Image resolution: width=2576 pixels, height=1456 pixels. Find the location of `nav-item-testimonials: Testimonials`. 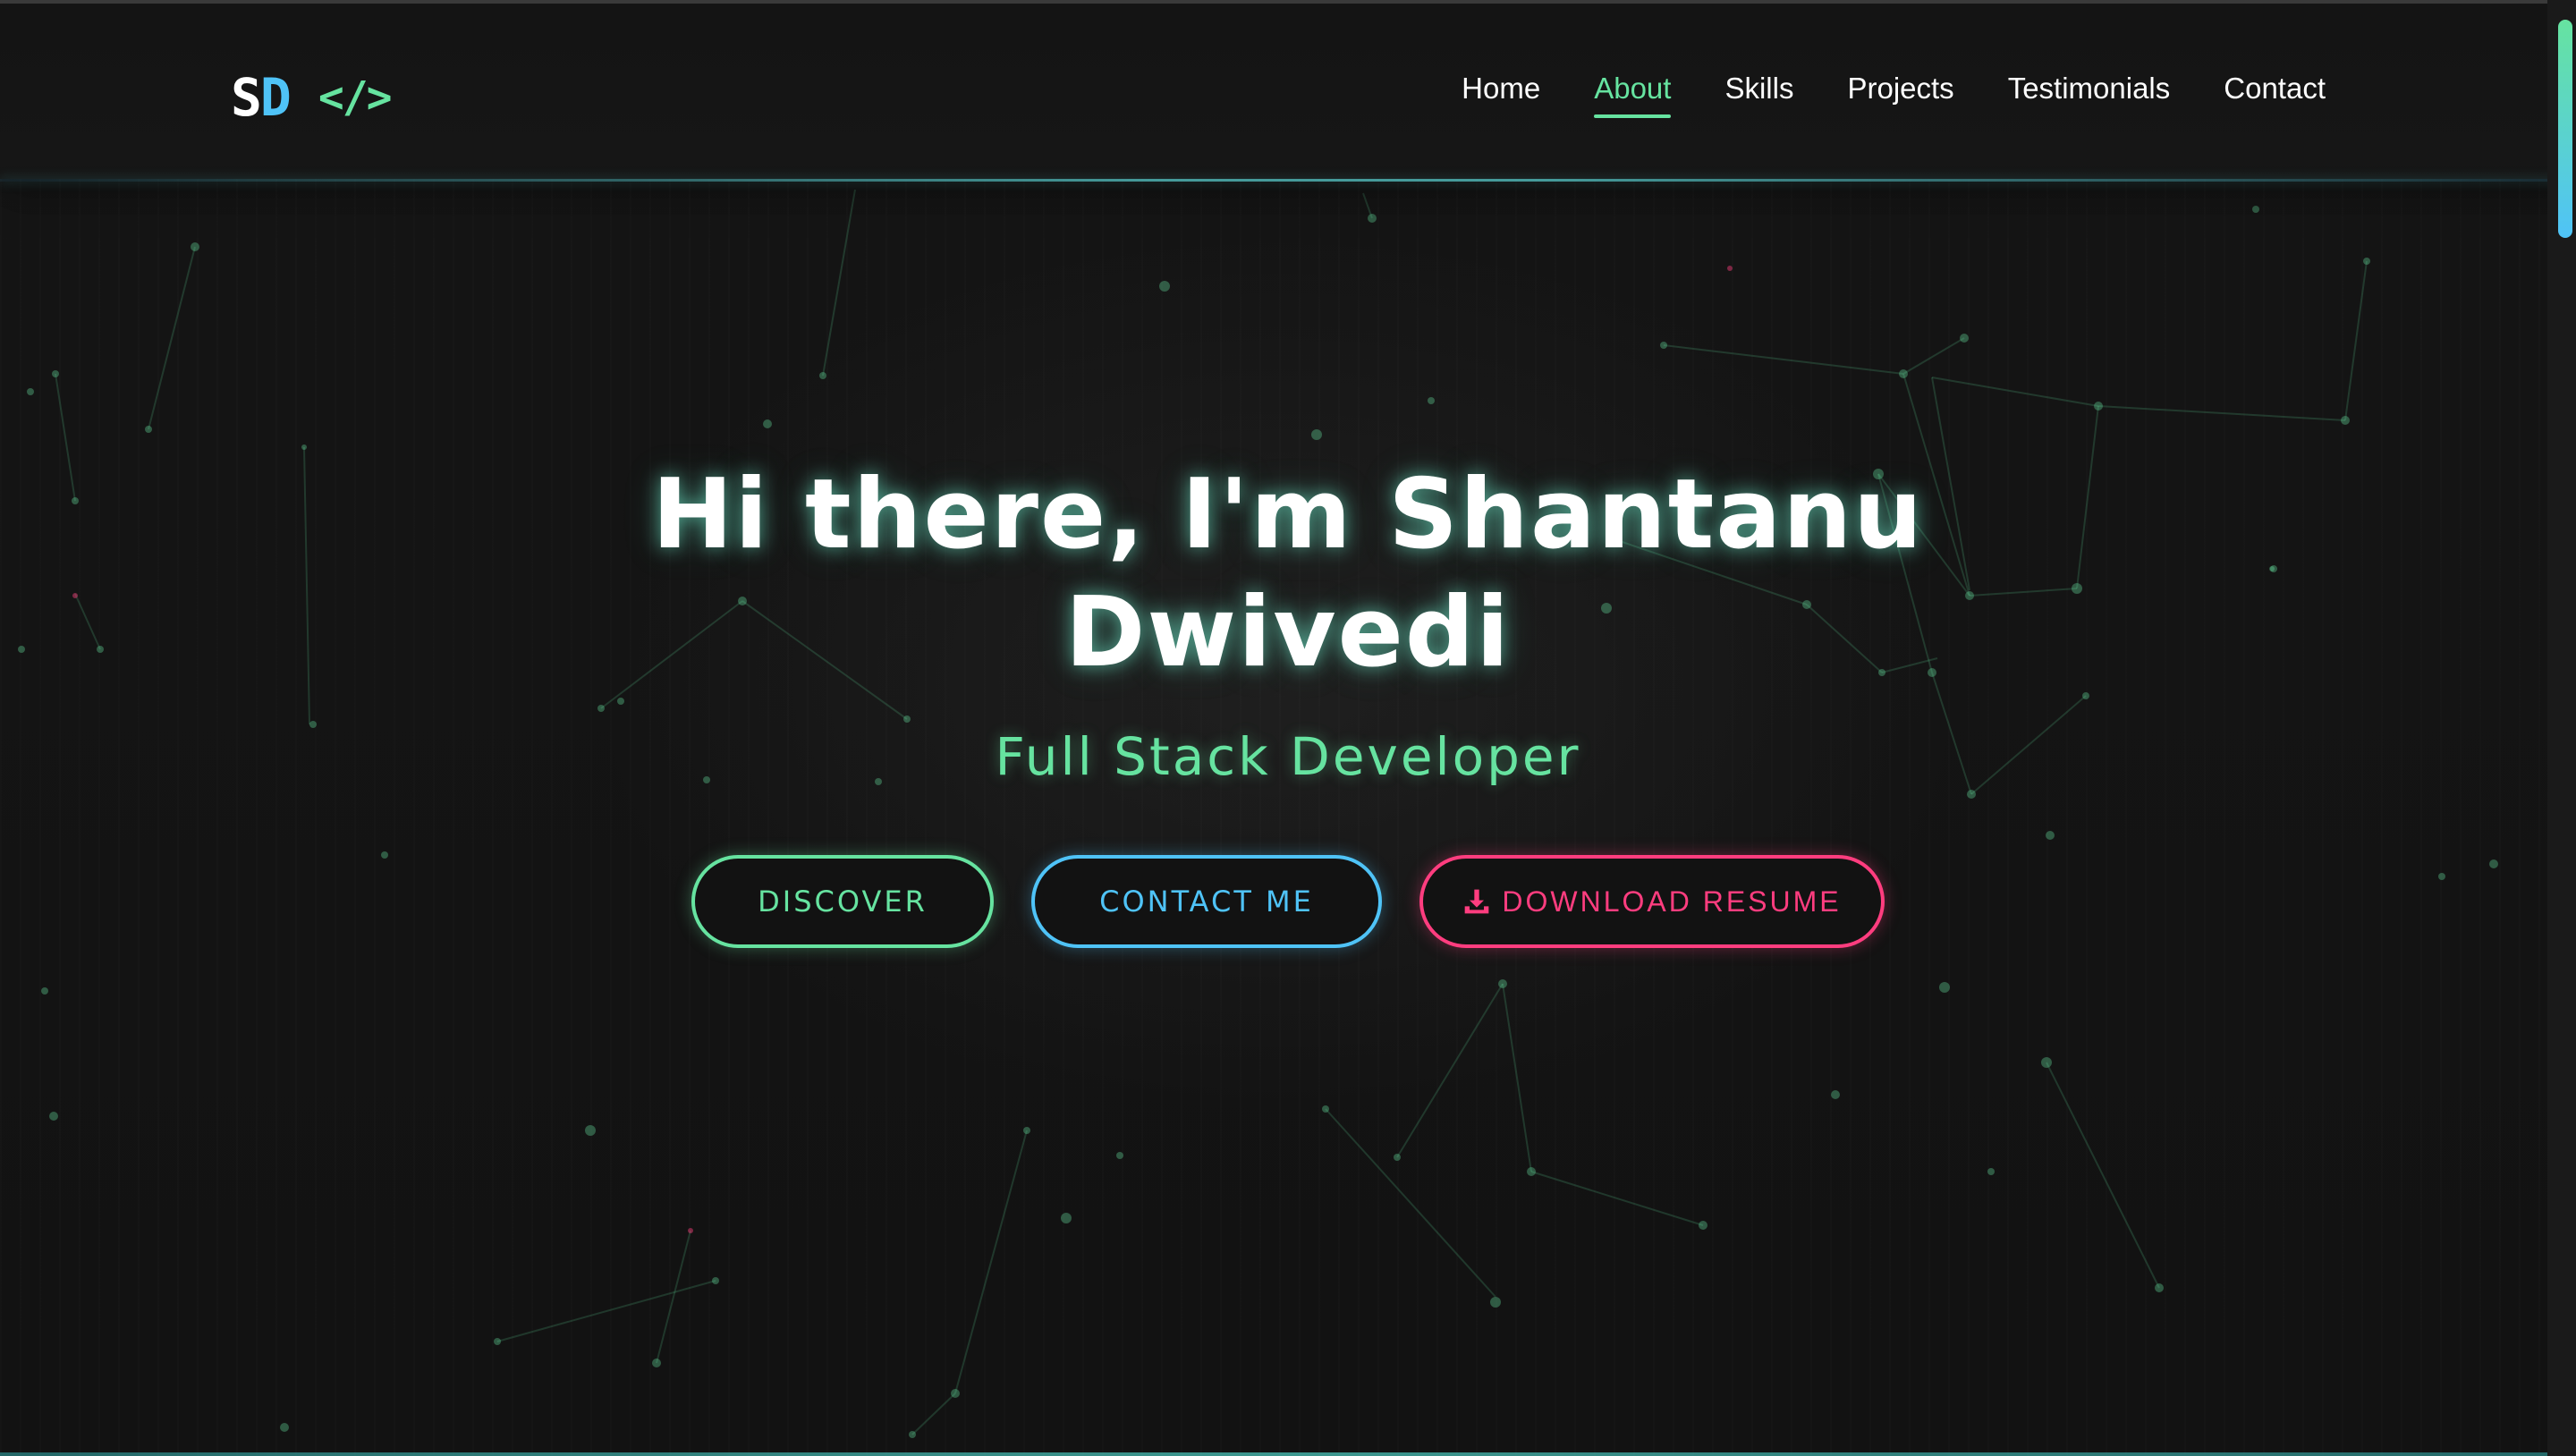

nav-item-testimonials: Testimonials is located at coordinates (2089, 95).